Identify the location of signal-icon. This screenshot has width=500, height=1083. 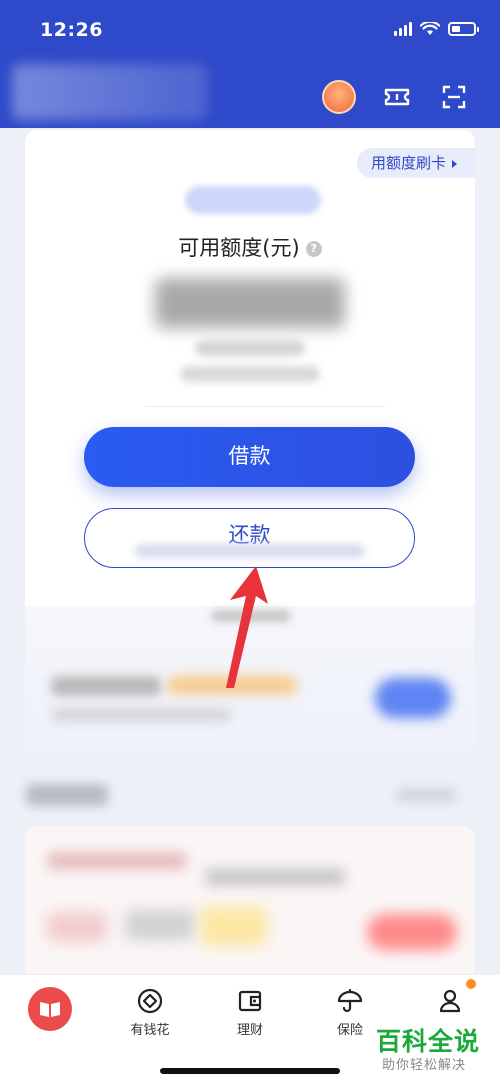
(403, 29).